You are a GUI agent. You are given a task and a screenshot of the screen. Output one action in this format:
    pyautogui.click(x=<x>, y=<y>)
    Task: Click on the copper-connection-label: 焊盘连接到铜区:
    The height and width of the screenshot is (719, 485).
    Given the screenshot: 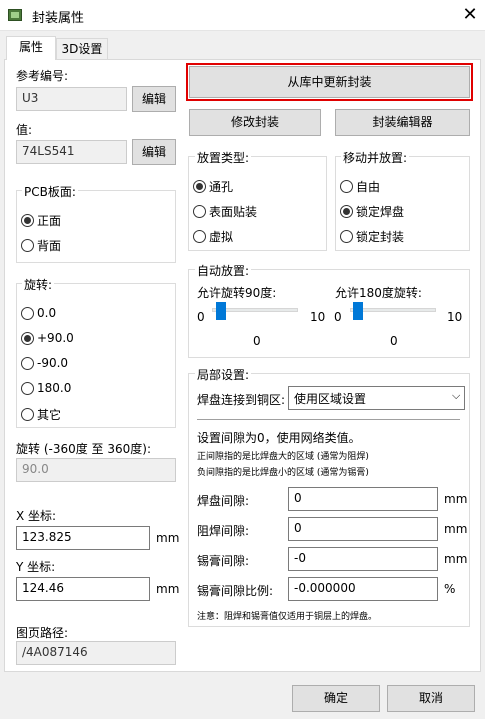 What is the action you would take?
    pyautogui.click(x=241, y=400)
    